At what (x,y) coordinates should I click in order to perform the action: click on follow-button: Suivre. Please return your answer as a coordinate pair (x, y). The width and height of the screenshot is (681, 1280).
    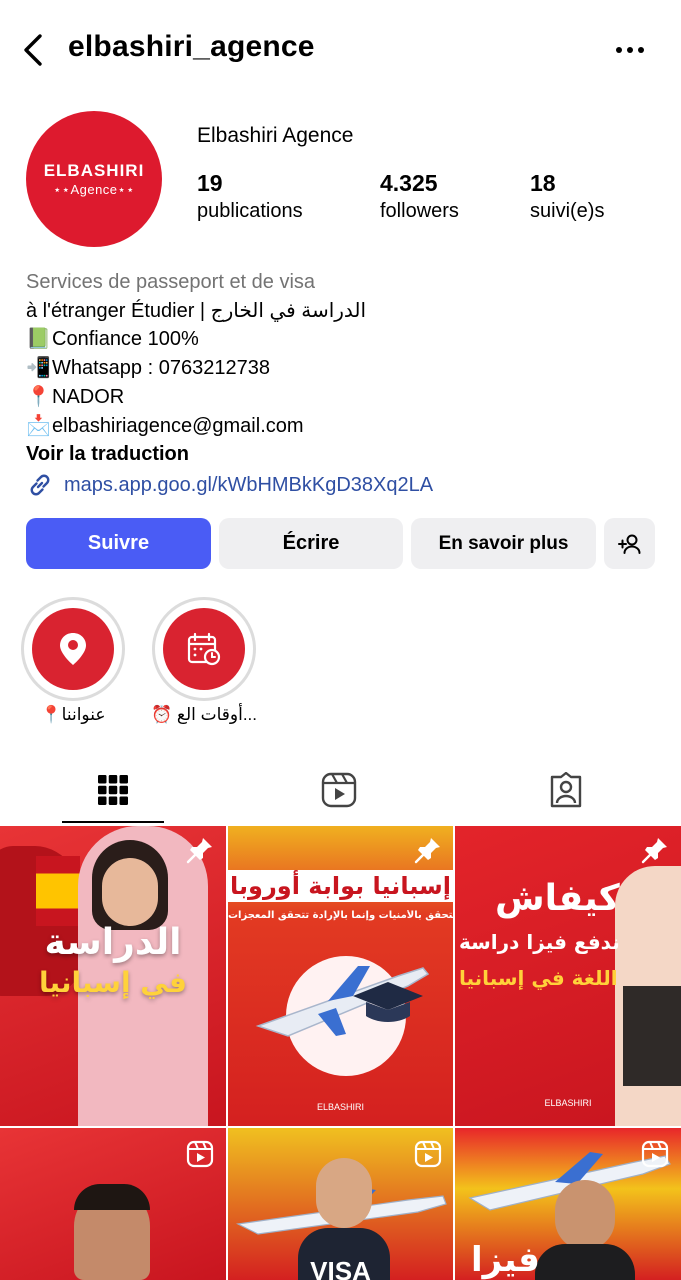
    Looking at the image, I should click on (118, 543).